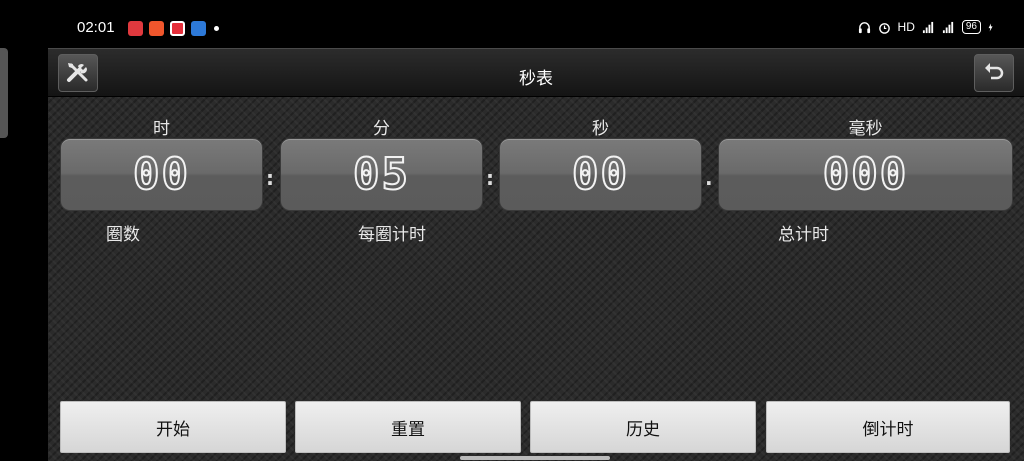 This screenshot has height=461, width=1024. What do you see at coordinates (216, 28) in the screenshot?
I see `more-notifications-dot` at bounding box center [216, 28].